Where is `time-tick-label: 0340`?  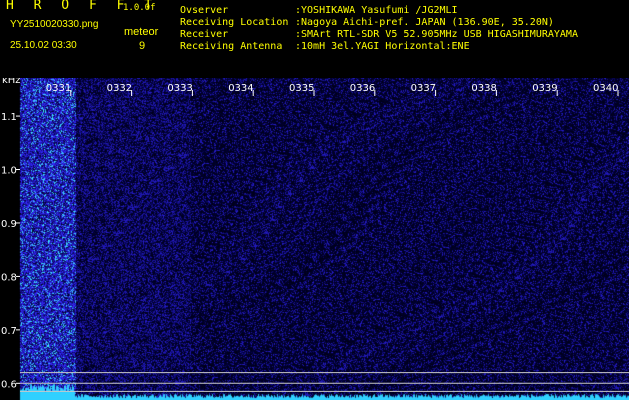 time-tick-label: 0340 is located at coordinates (605, 88).